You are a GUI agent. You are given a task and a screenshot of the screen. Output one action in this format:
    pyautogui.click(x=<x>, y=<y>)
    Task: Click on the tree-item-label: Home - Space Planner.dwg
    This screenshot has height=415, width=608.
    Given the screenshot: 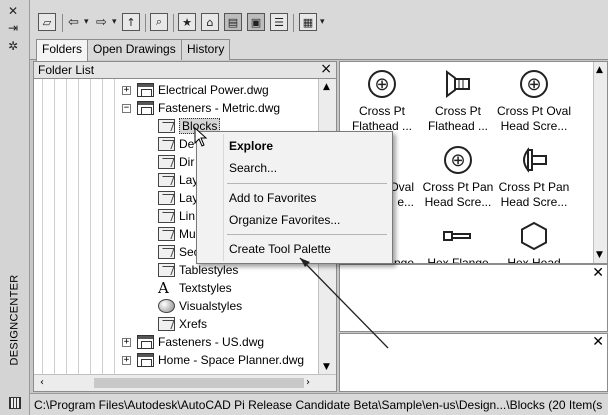 What is the action you would take?
    pyautogui.click(x=231, y=360)
    